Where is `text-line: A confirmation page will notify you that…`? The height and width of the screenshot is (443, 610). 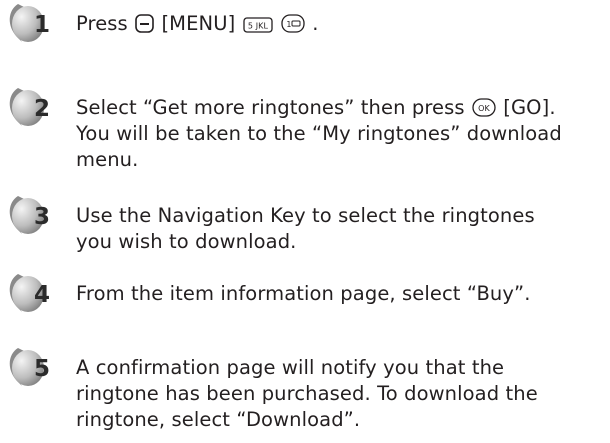 text-line: A confirmation page will notify you that… is located at coordinates (290, 367).